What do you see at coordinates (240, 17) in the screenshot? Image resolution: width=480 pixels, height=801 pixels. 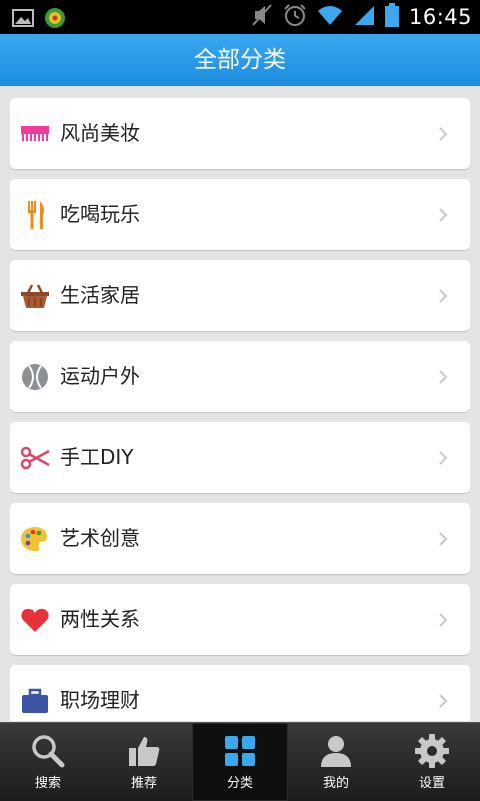 I see `status-bar: 16:45` at bounding box center [240, 17].